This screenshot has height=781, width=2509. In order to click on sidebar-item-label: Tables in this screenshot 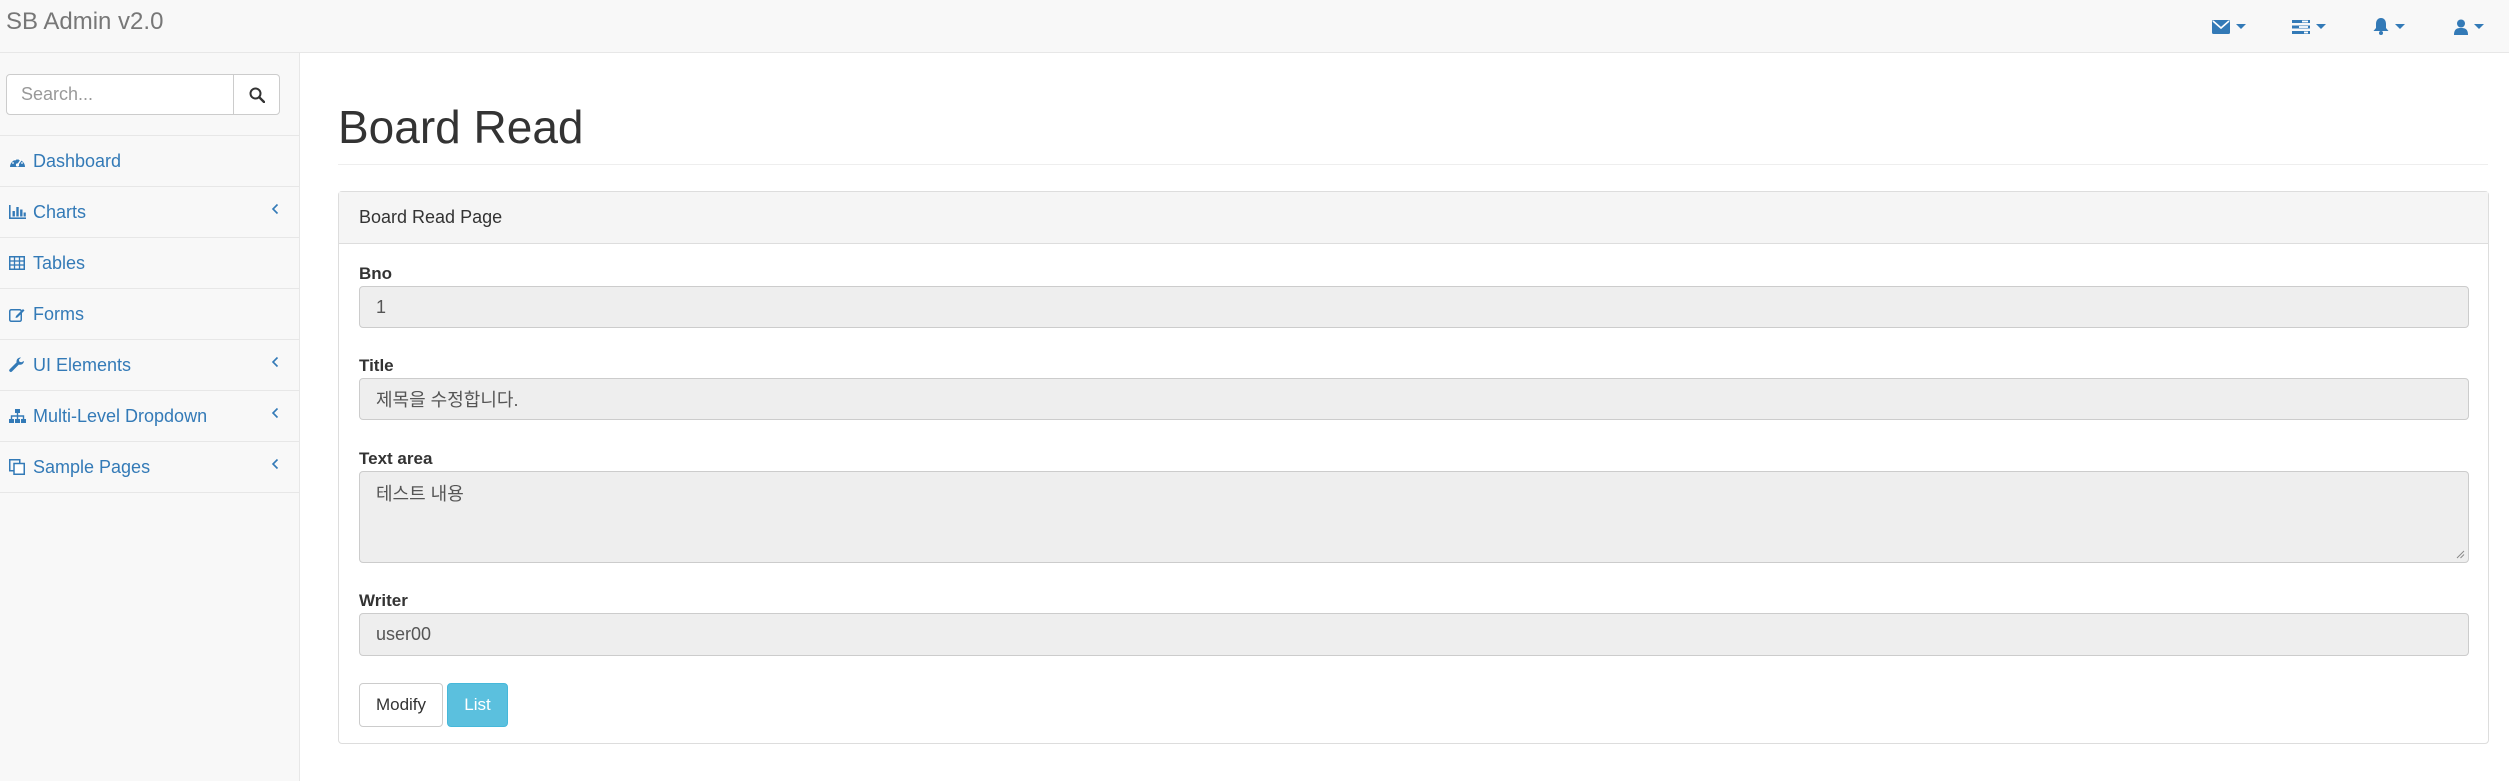, I will do `click(59, 262)`.